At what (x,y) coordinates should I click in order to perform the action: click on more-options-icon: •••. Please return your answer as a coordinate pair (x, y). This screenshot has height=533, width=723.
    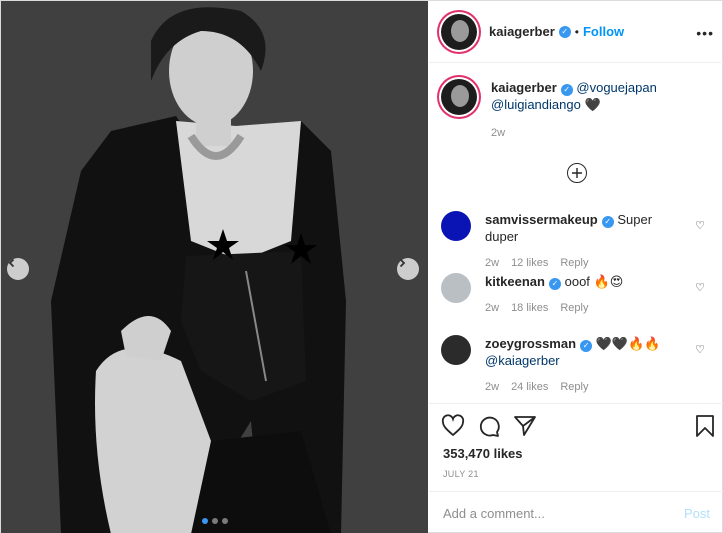
    Looking at the image, I should click on (705, 33).